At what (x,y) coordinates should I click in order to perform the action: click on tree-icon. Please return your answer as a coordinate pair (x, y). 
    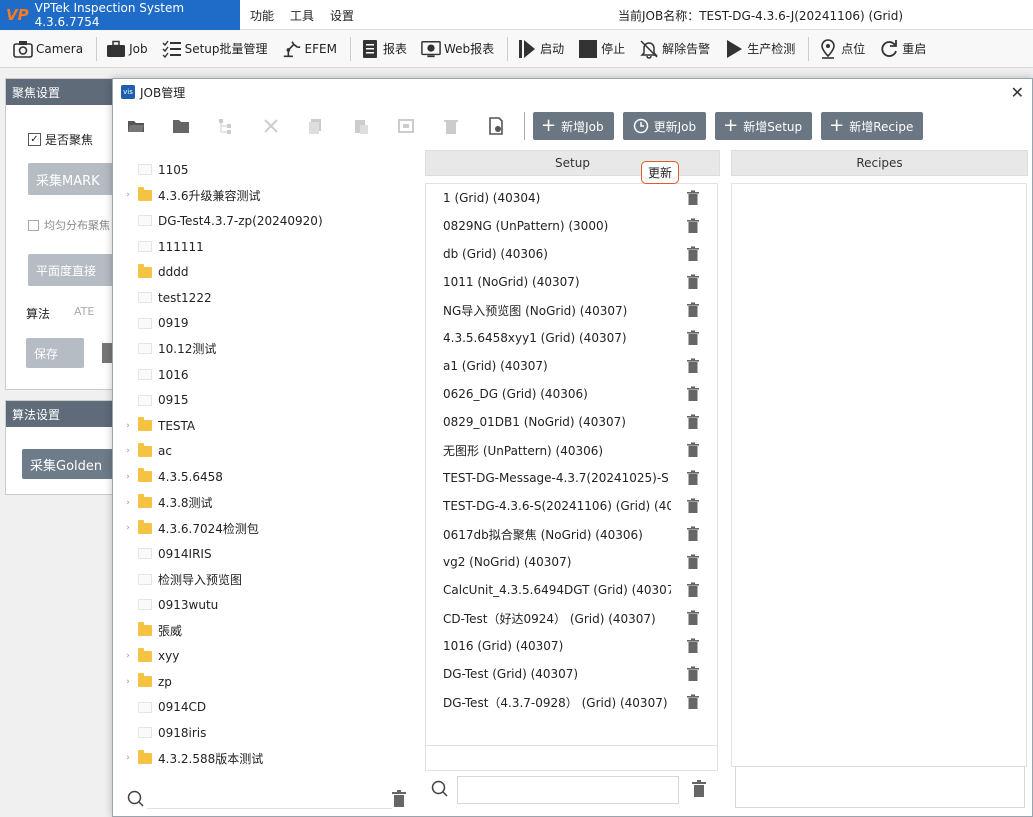
    Looking at the image, I should click on (226, 126).